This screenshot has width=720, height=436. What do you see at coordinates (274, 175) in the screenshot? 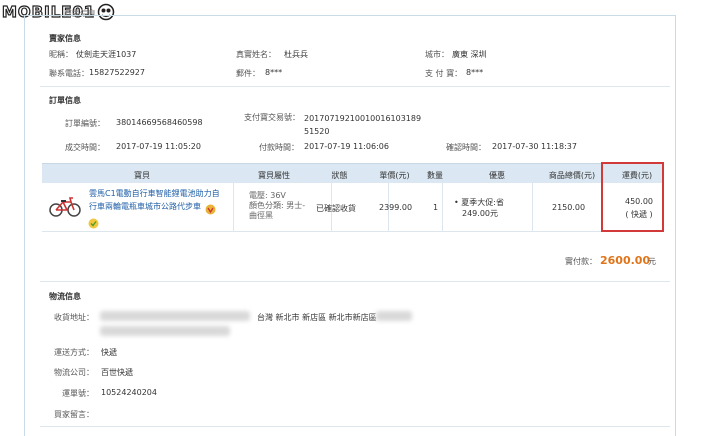
I see `col-header-attrs: 寶貝屬性` at bounding box center [274, 175].